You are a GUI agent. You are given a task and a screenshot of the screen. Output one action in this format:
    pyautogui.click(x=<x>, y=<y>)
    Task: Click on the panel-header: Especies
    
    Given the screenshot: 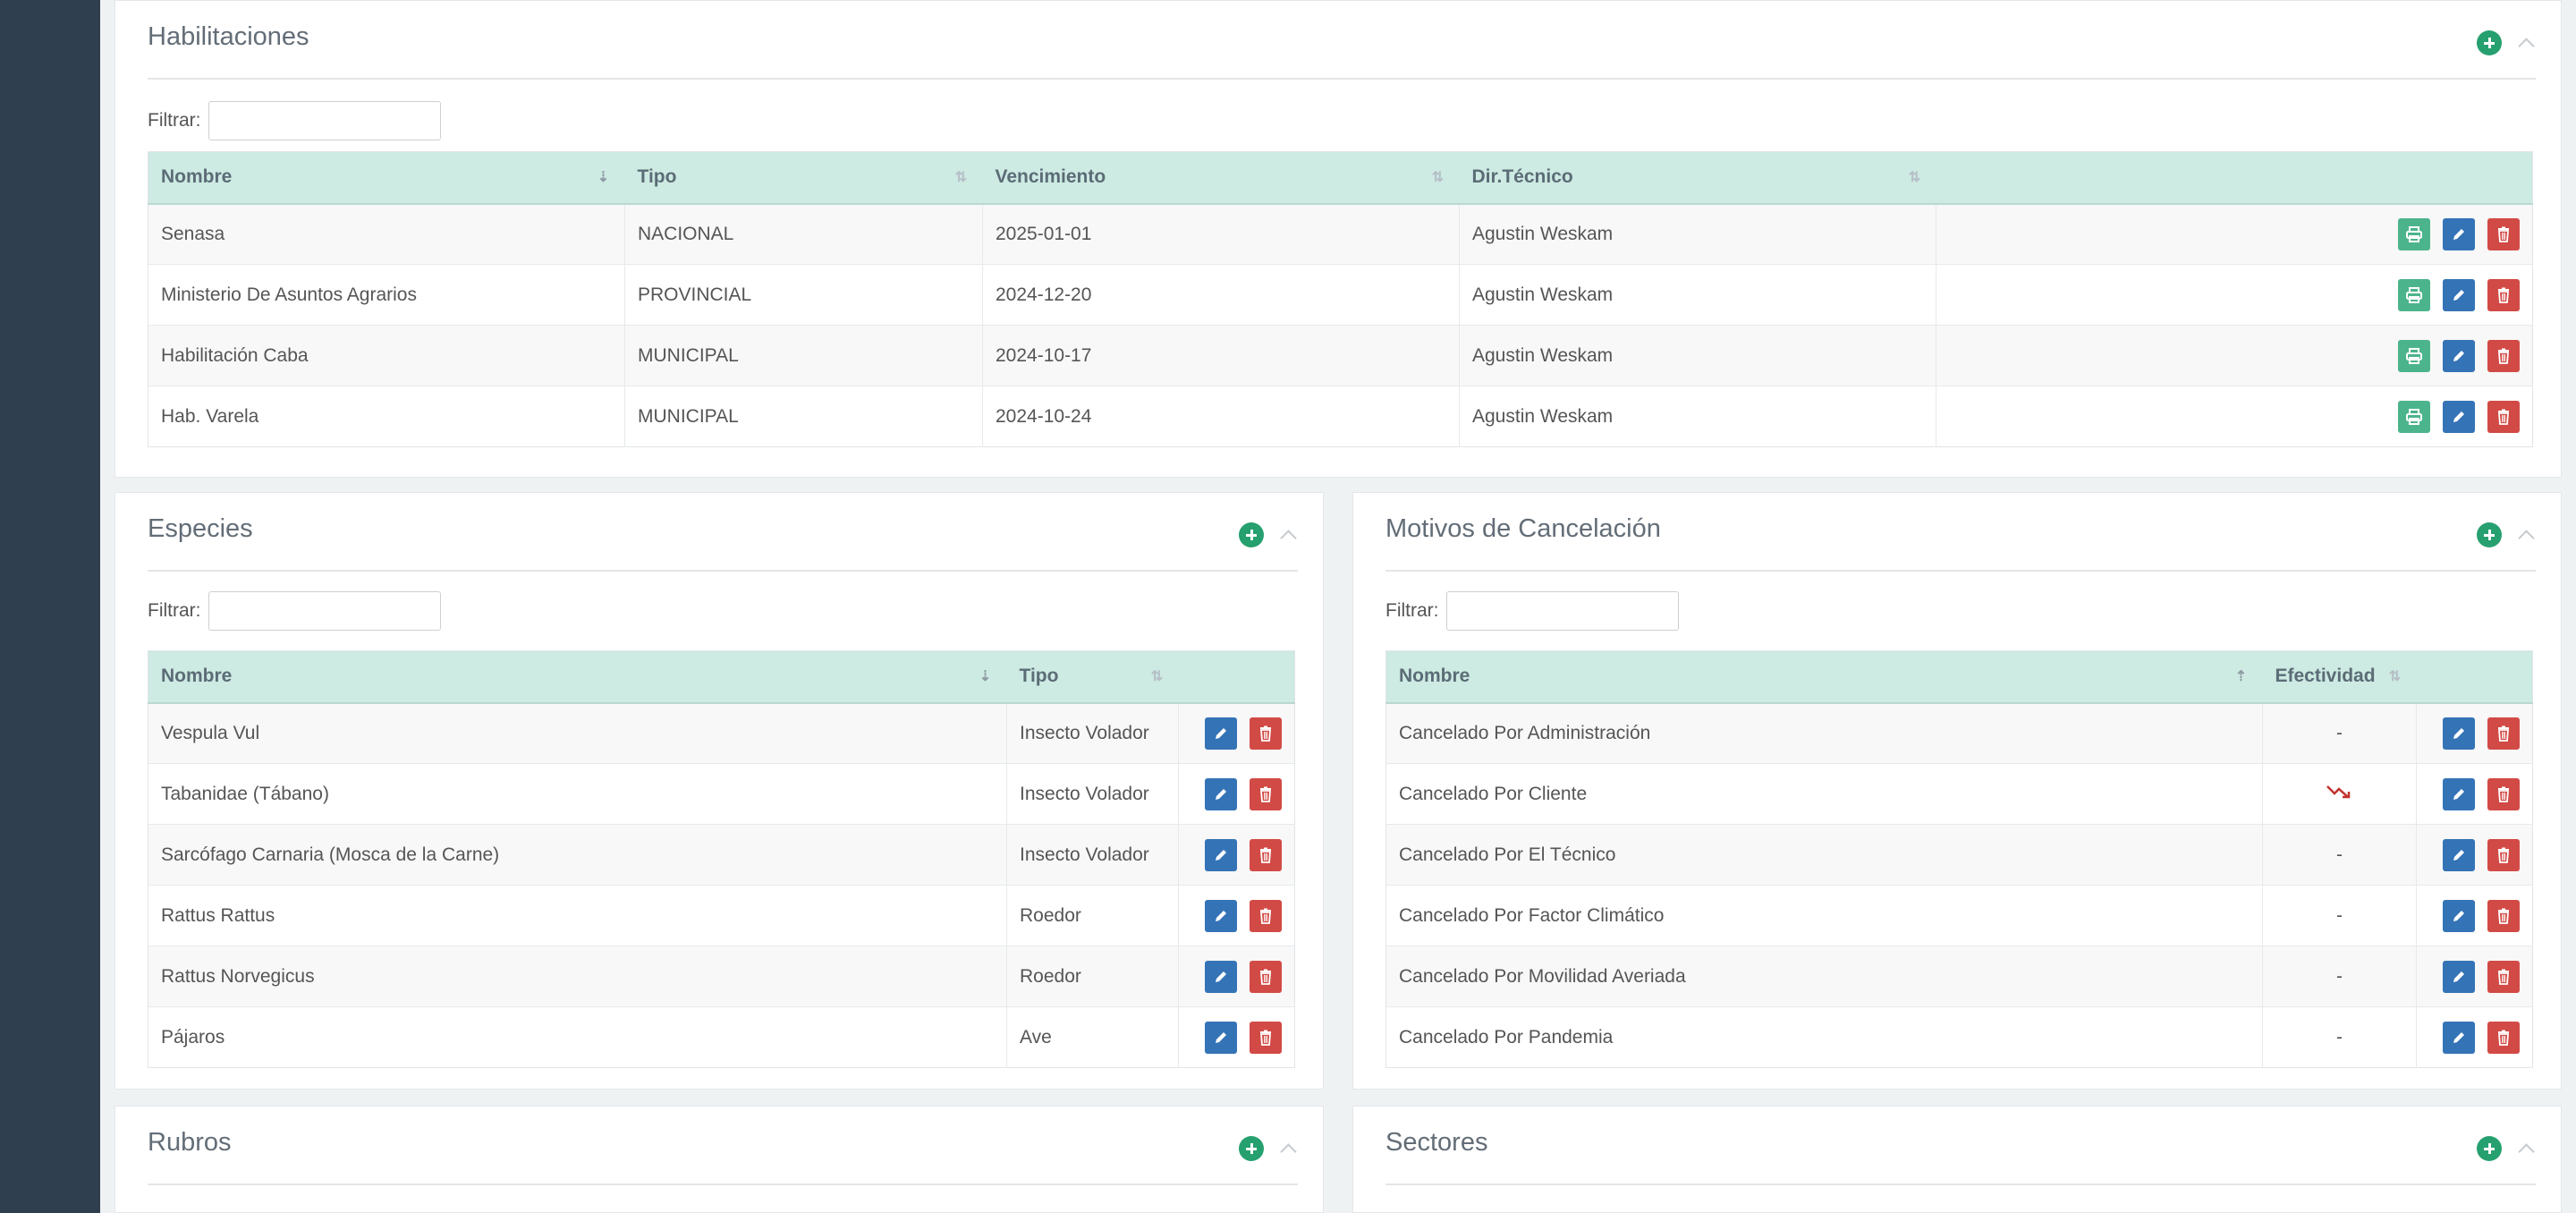 What is the action you would take?
    pyautogui.click(x=723, y=532)
    